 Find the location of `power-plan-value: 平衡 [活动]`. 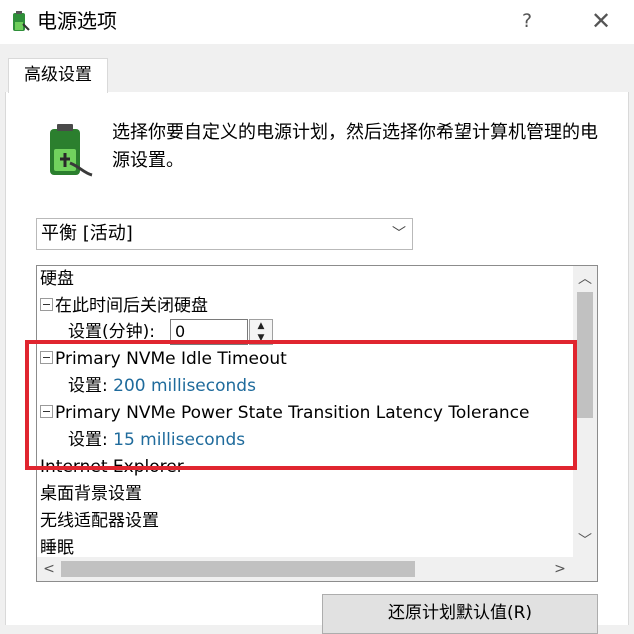

power-plan-value: 平衡 [活动] is located at coordinates (87, 233).